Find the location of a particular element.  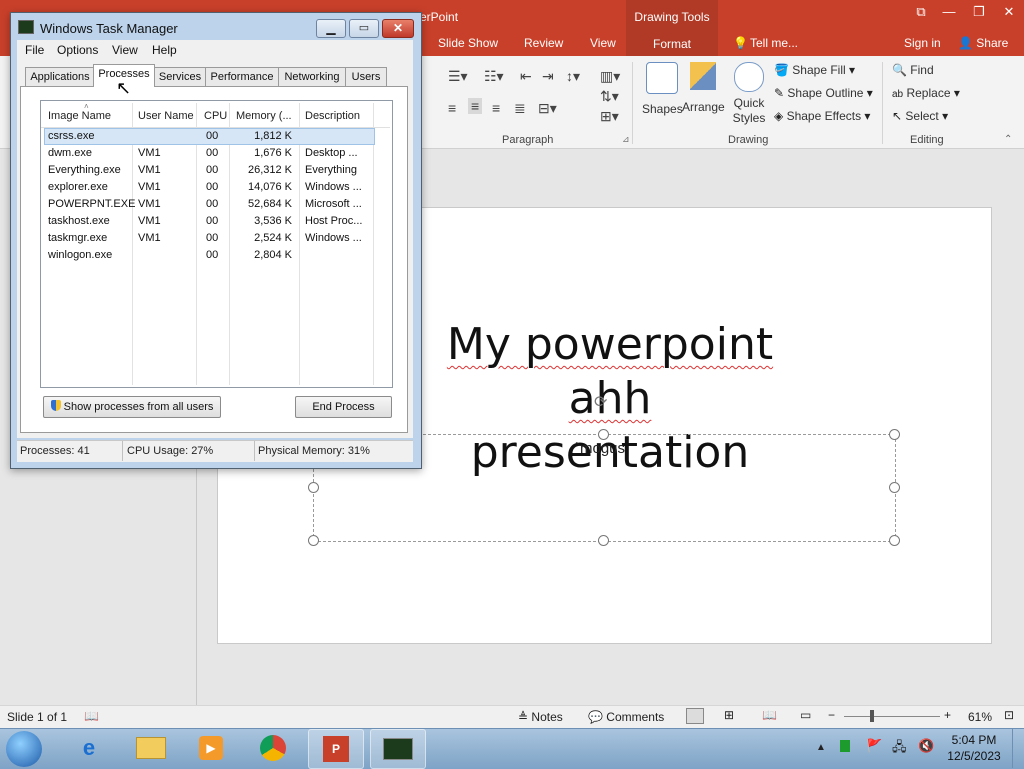

dialog-launcher-icon: ⊿ is located at coordinates (626, 139).